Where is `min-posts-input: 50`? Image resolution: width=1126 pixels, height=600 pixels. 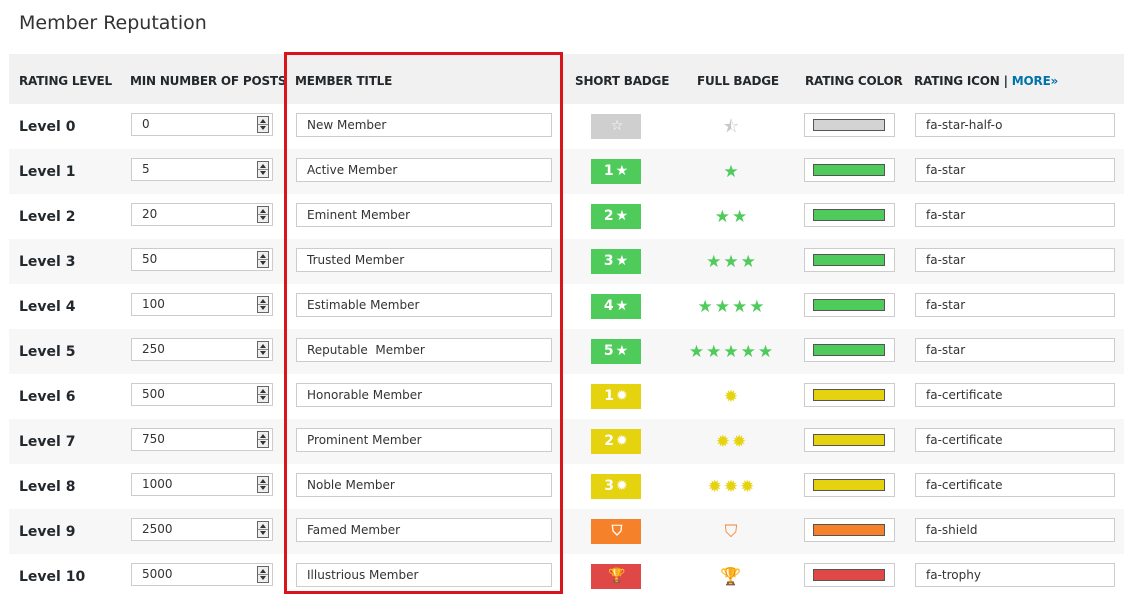 min-posts-input: 50 is located at coordinates (202, 259).